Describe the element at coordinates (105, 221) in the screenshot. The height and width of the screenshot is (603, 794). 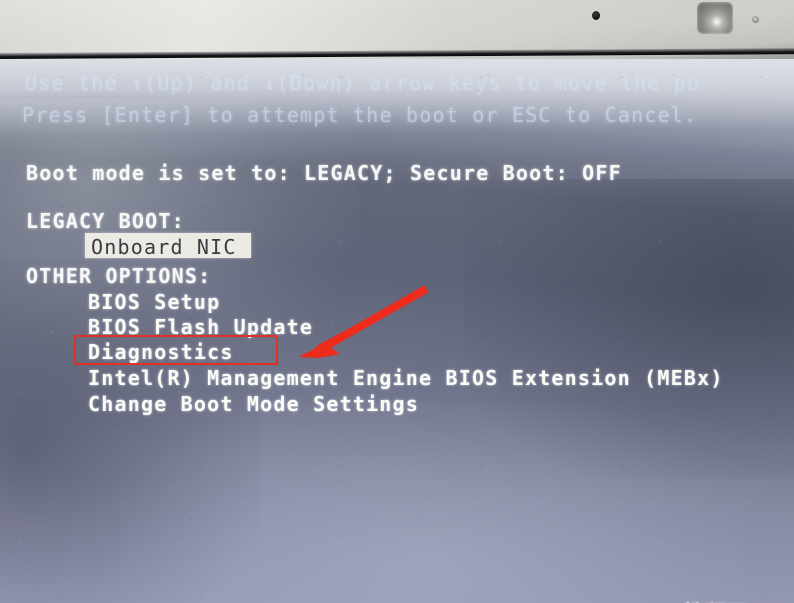
I see `section-heading-legacy-boot: LEGACY BOOT:` at that location.